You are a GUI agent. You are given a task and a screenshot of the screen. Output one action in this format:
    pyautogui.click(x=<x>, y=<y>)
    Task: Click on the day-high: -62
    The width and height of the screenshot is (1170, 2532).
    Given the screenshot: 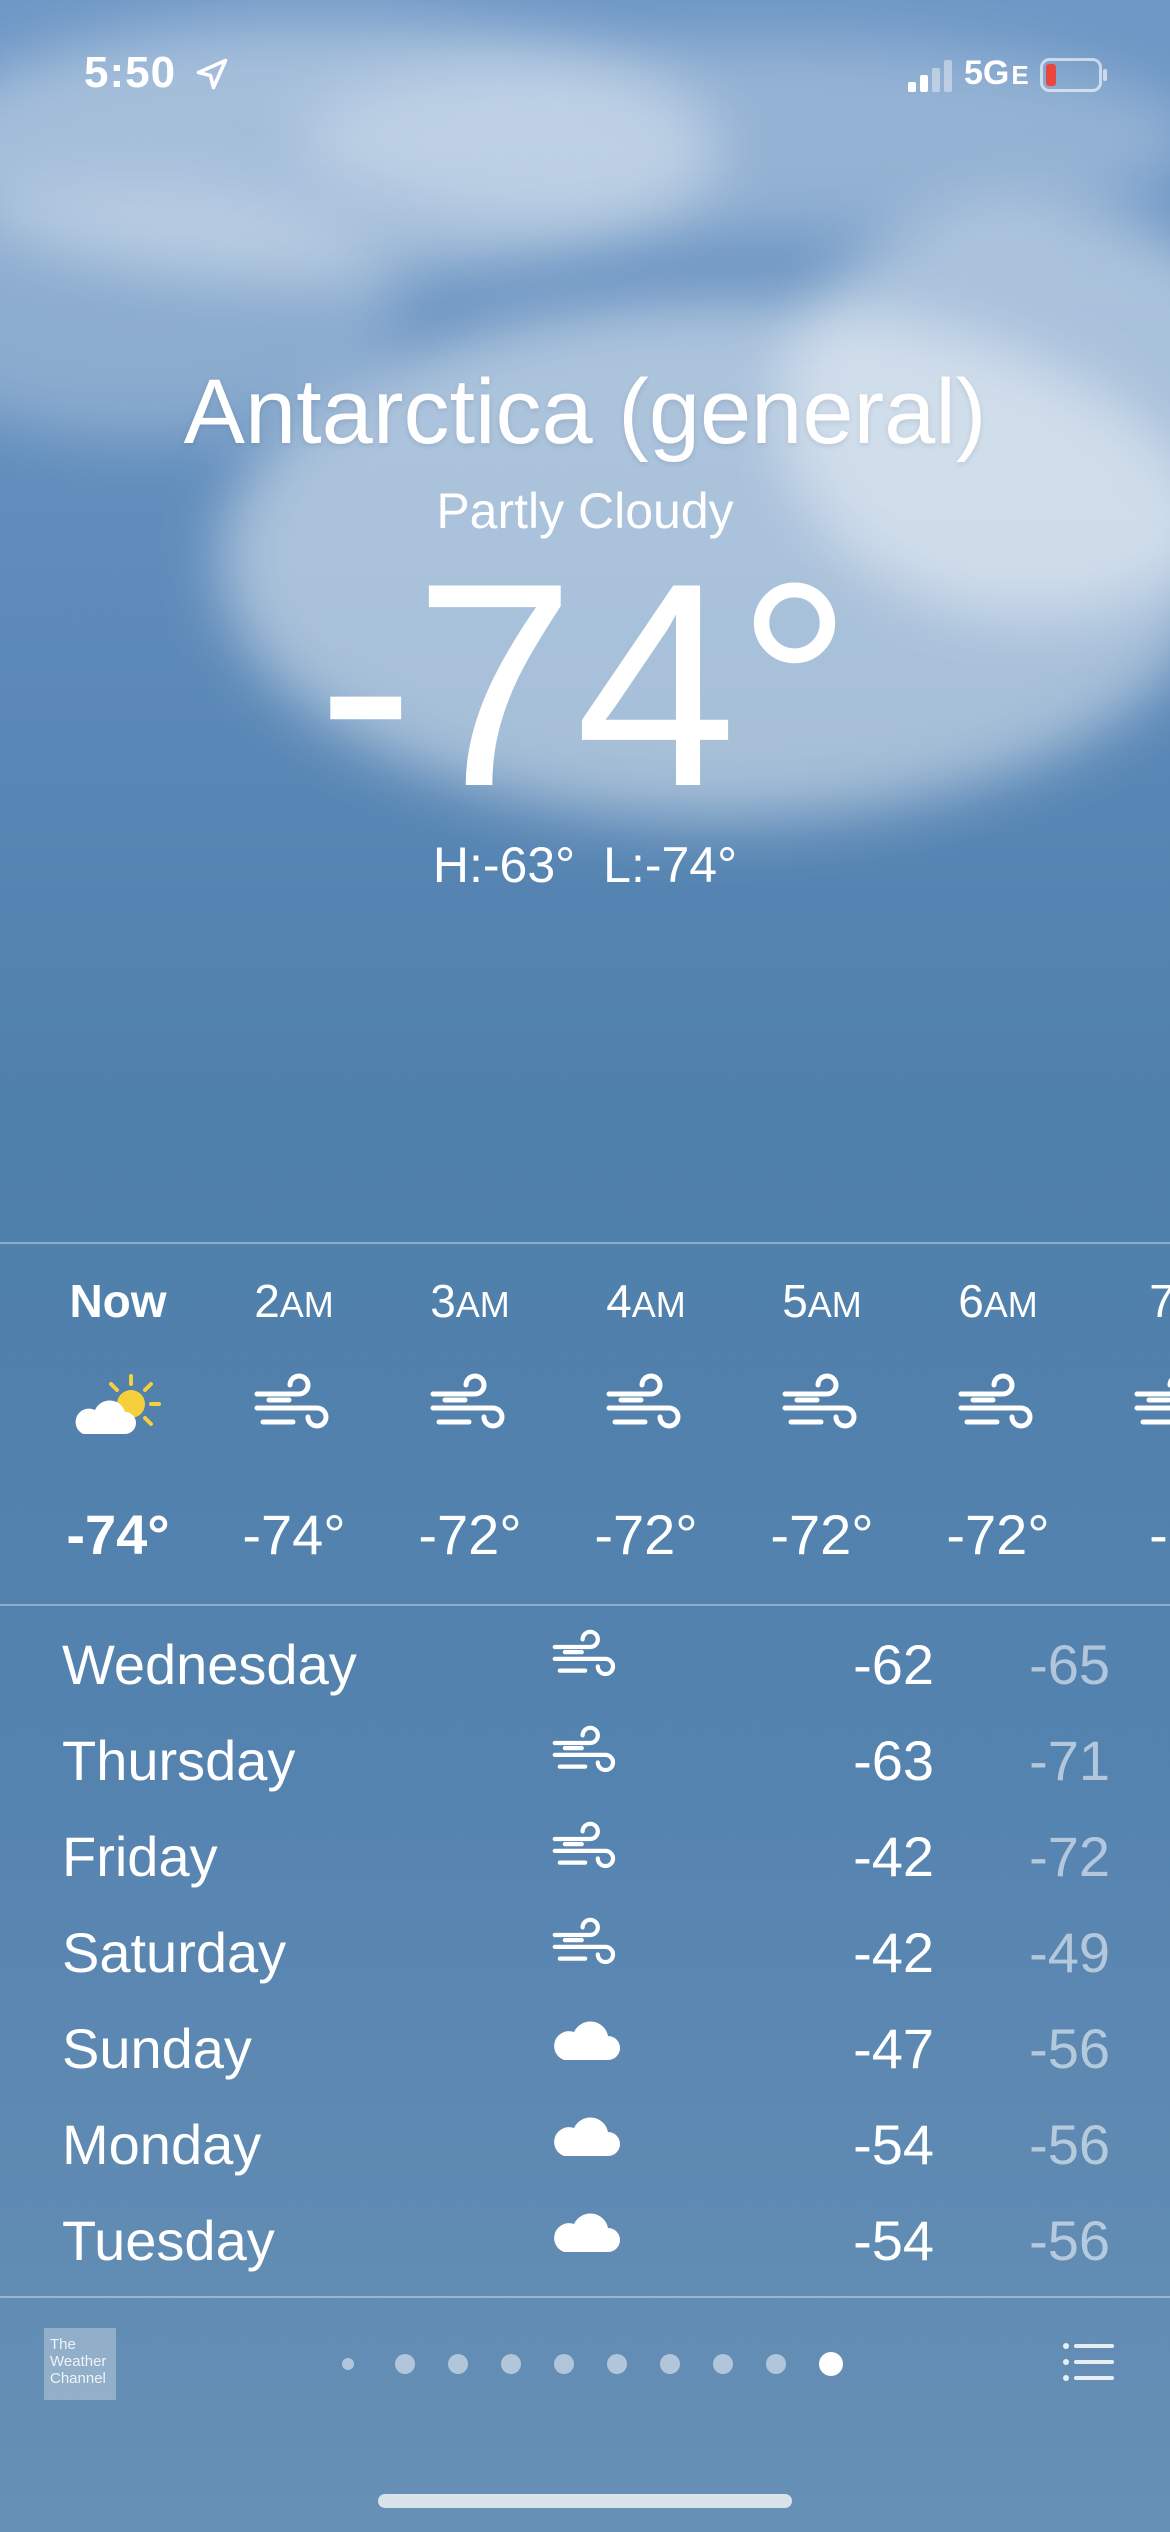 What is the action you would take?
    pyautogui.click(x=893, y=1664)
    